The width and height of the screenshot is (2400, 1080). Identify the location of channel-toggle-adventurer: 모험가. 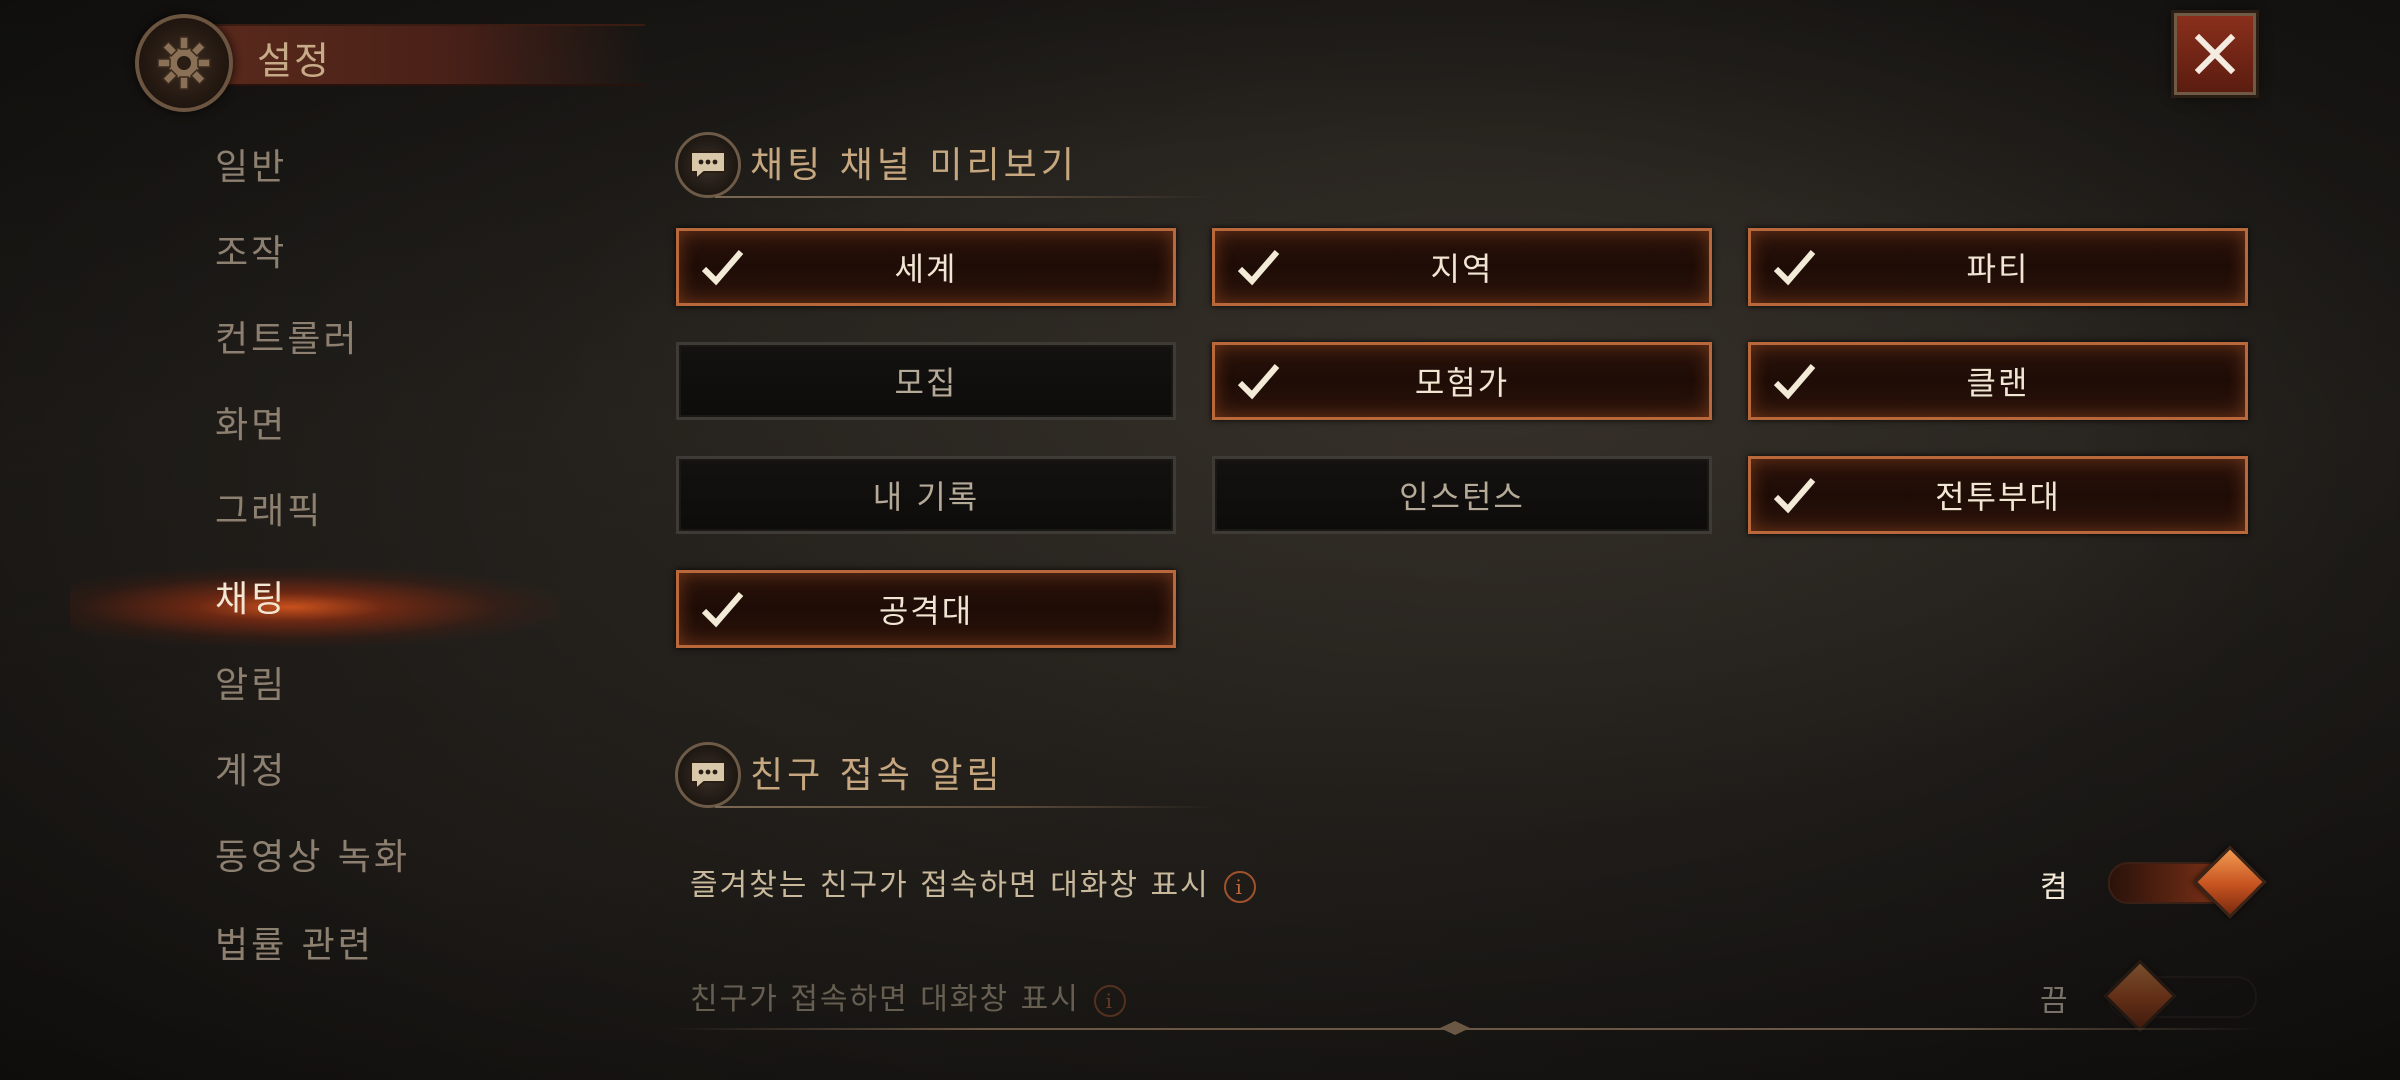
(1462, 381).